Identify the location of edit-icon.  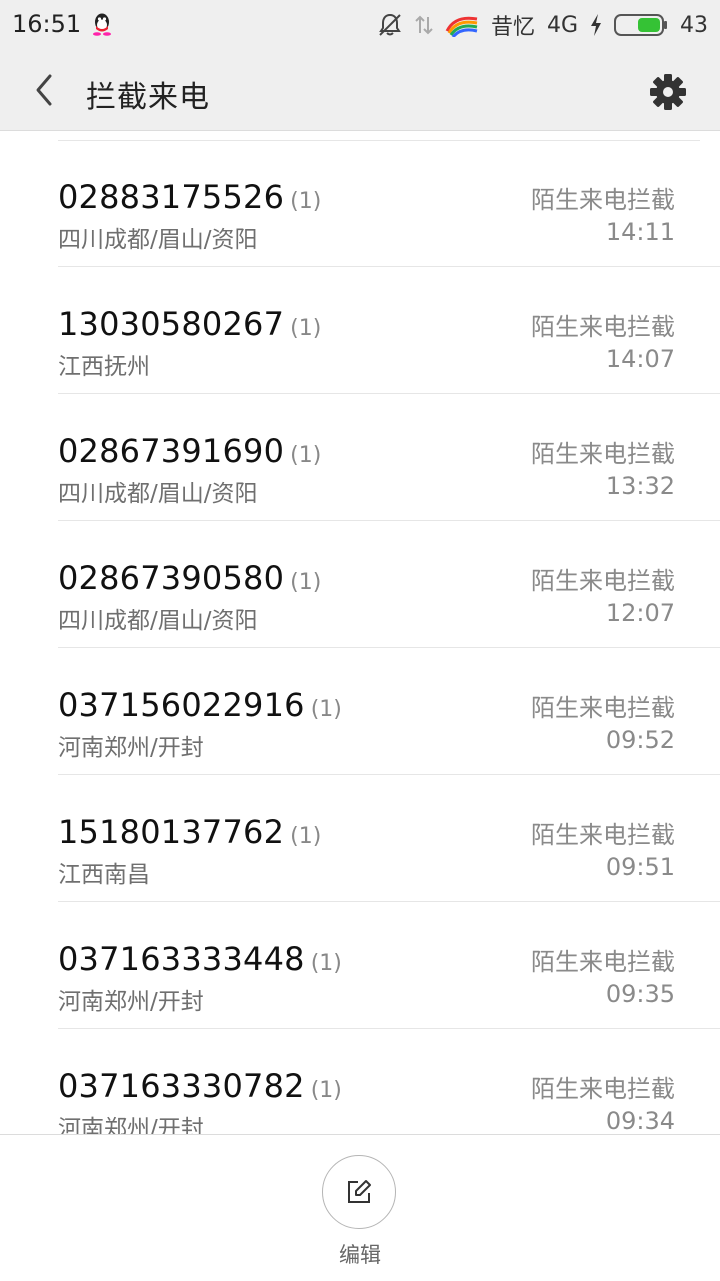
(359, 1191).